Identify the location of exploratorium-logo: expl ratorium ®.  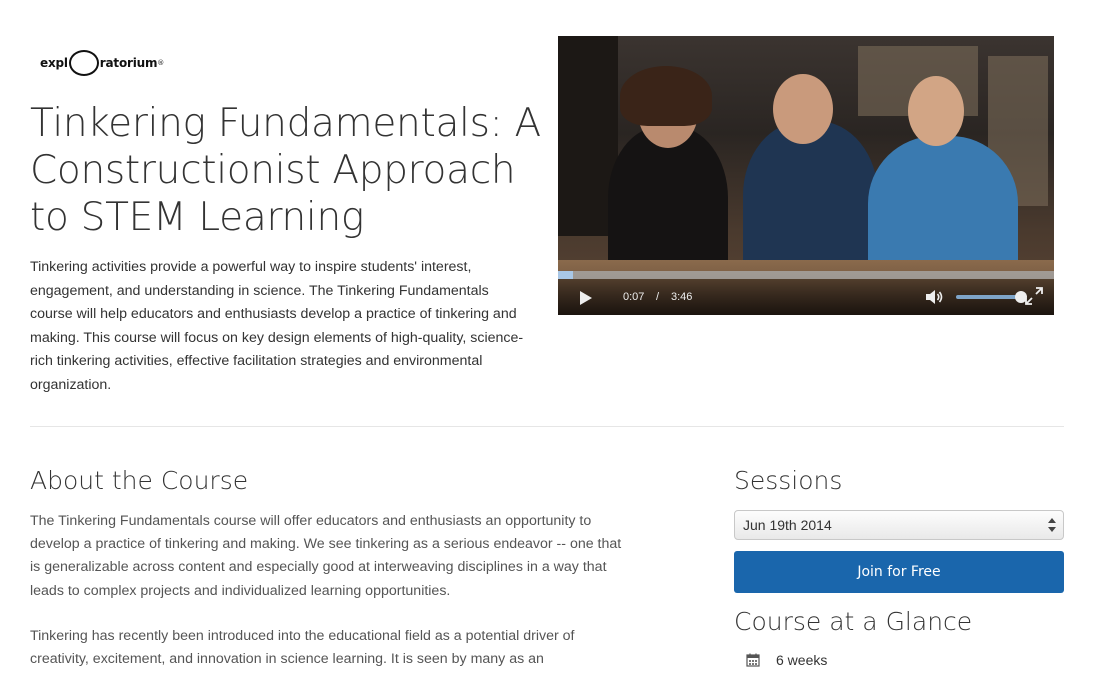
(102, 63).